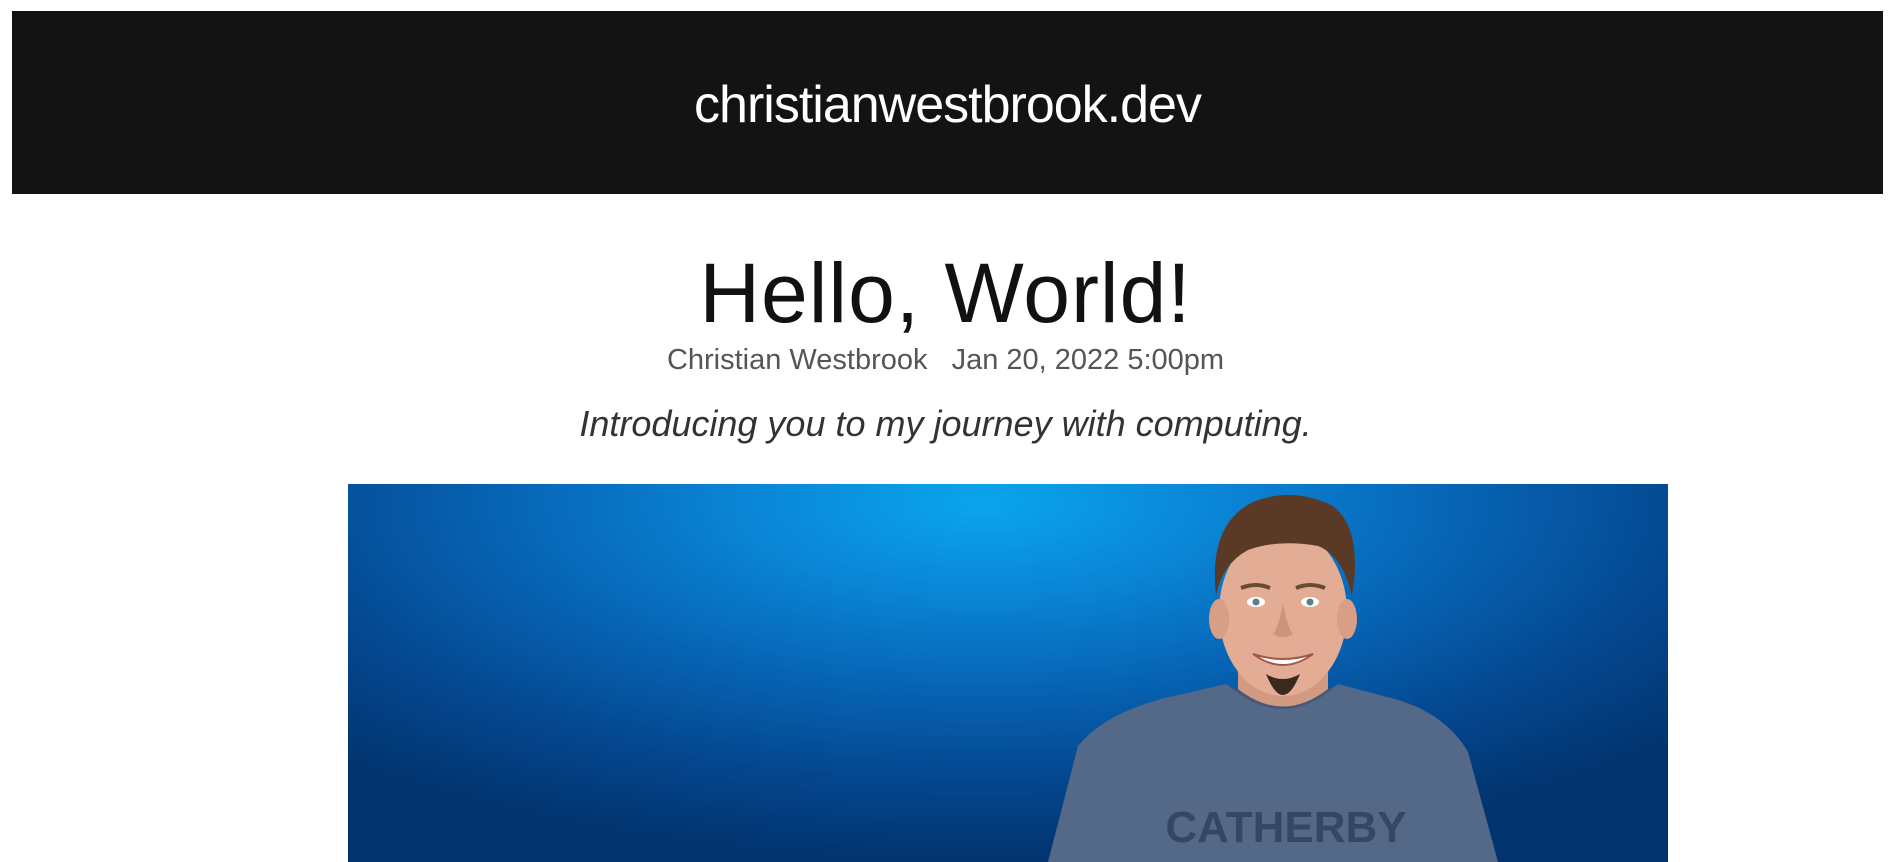  Describe the element at coordinates (1285, 827) in the screenshot. I see `shirt-print-text: CATHERBY` at that location.